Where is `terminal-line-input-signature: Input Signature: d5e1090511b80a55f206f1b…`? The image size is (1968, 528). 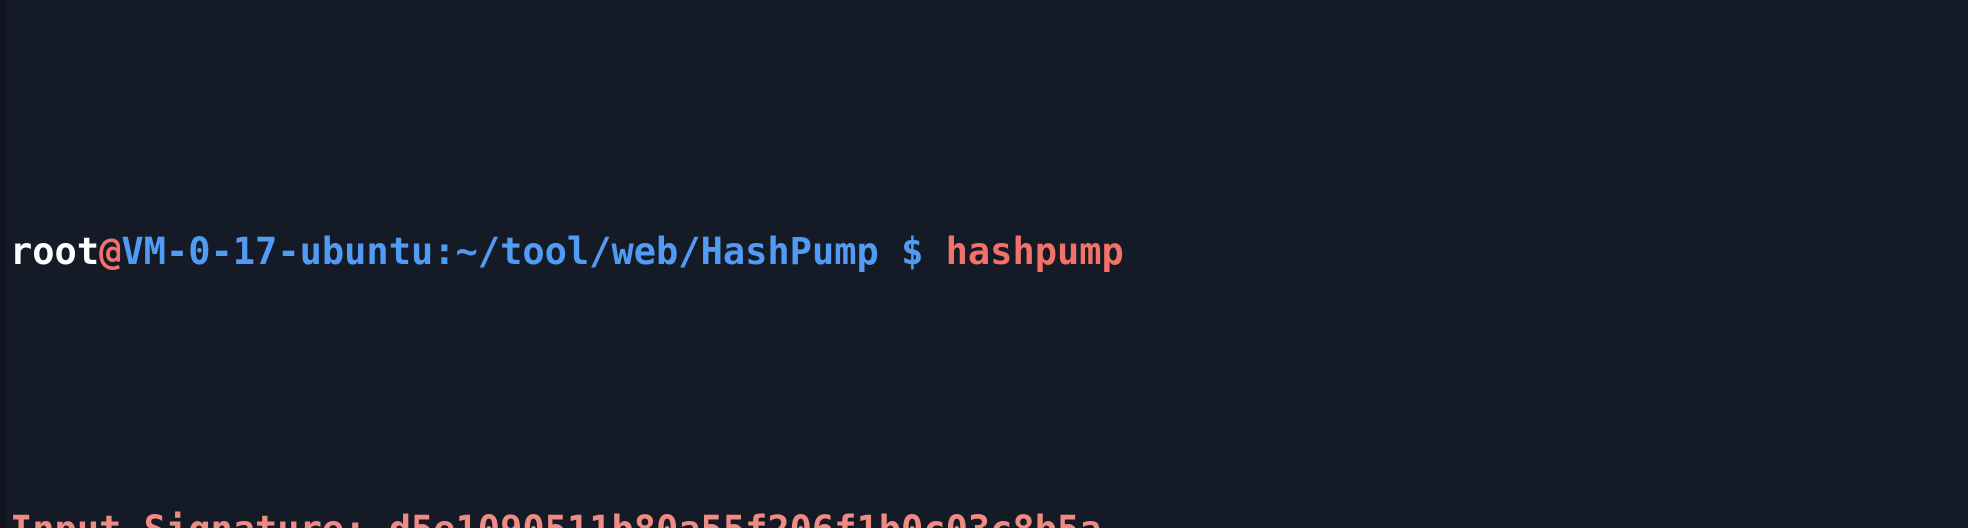
terminal-line-input-signature: Input Signature: d5e1090511b80a55f206f1b… is located at coordinates (989, 515).